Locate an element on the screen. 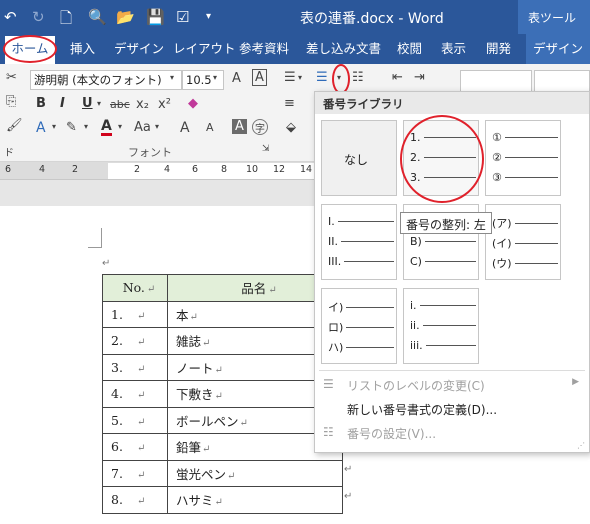 This screenshot has height=524, width=590. numbering-circled-tile: ① ② ③ is located at coordinates (523, 158).